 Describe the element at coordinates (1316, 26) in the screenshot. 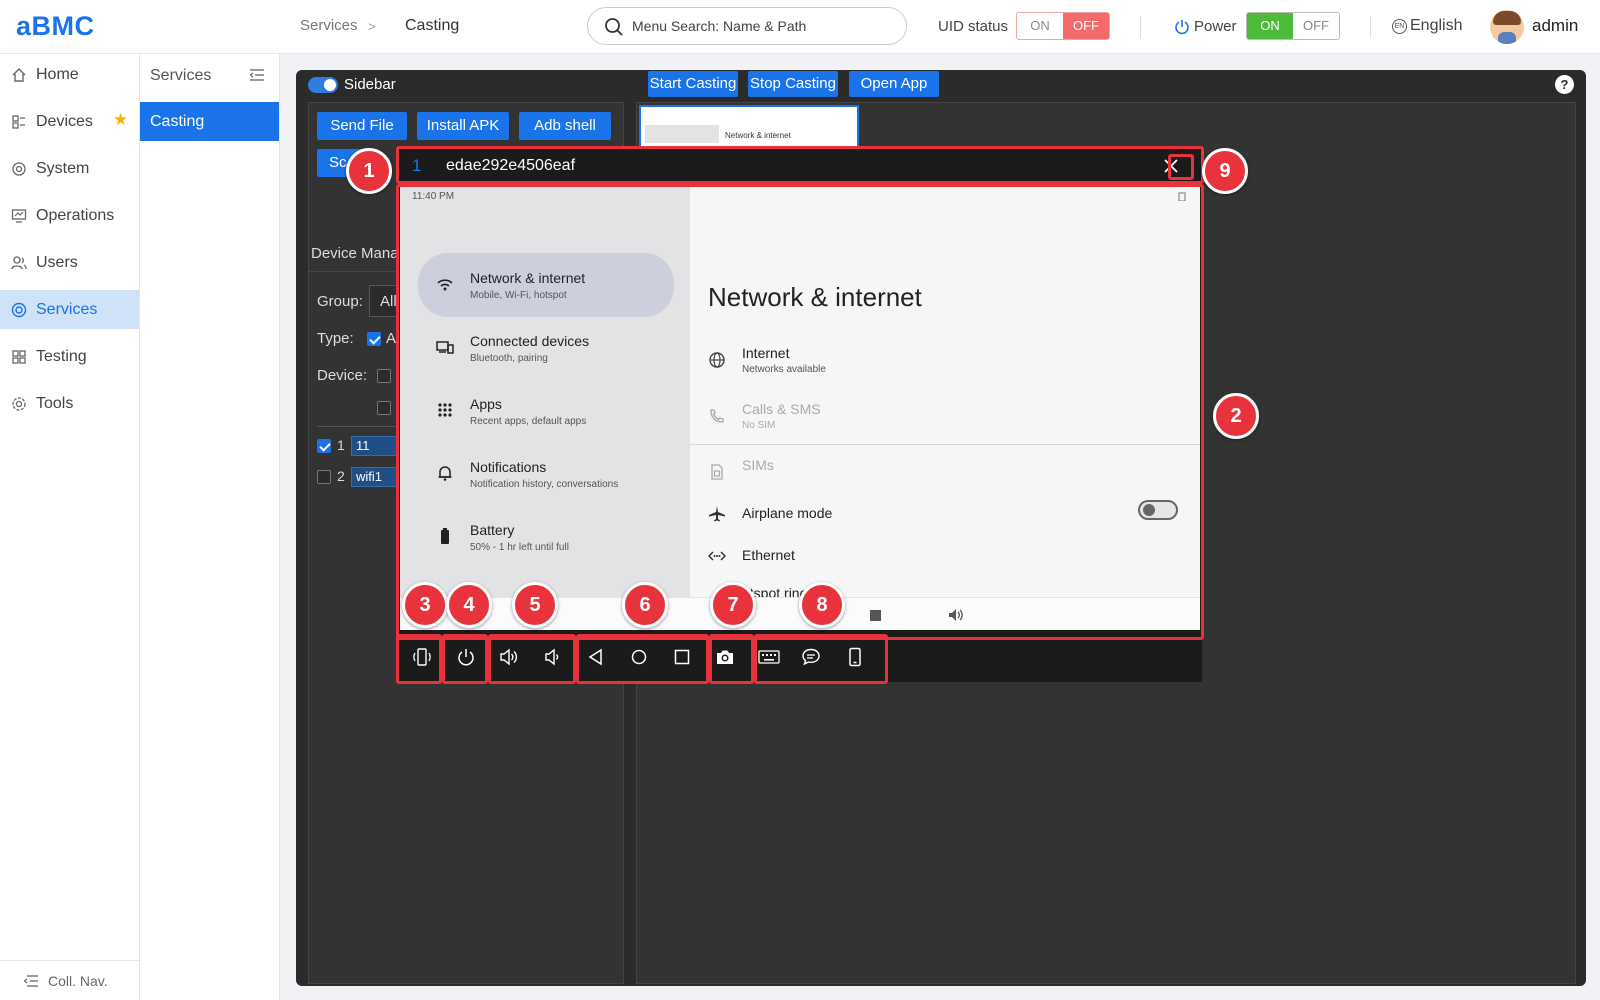

I see `power-off-option: OFF` at that location.